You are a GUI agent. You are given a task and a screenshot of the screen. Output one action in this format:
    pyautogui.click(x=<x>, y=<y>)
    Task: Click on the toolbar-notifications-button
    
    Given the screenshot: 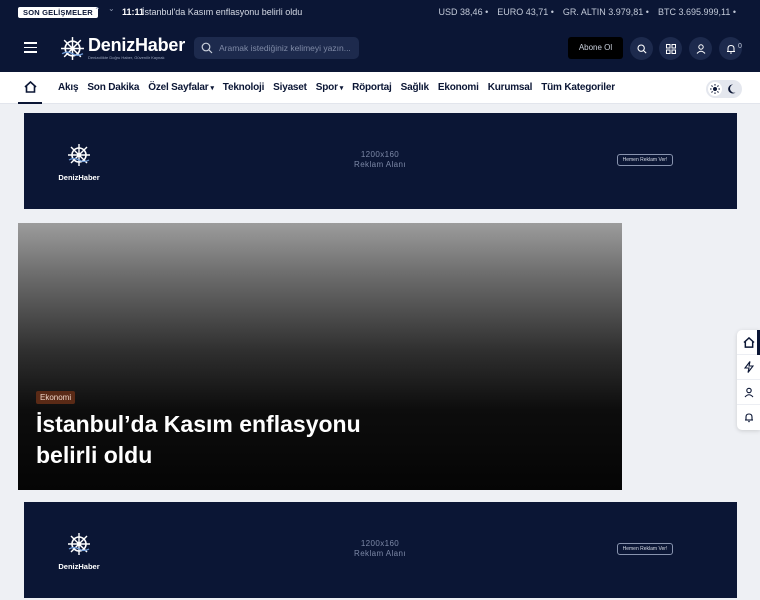 What is the action you would take?
    pyautogui.click(x=748, y=417)
    